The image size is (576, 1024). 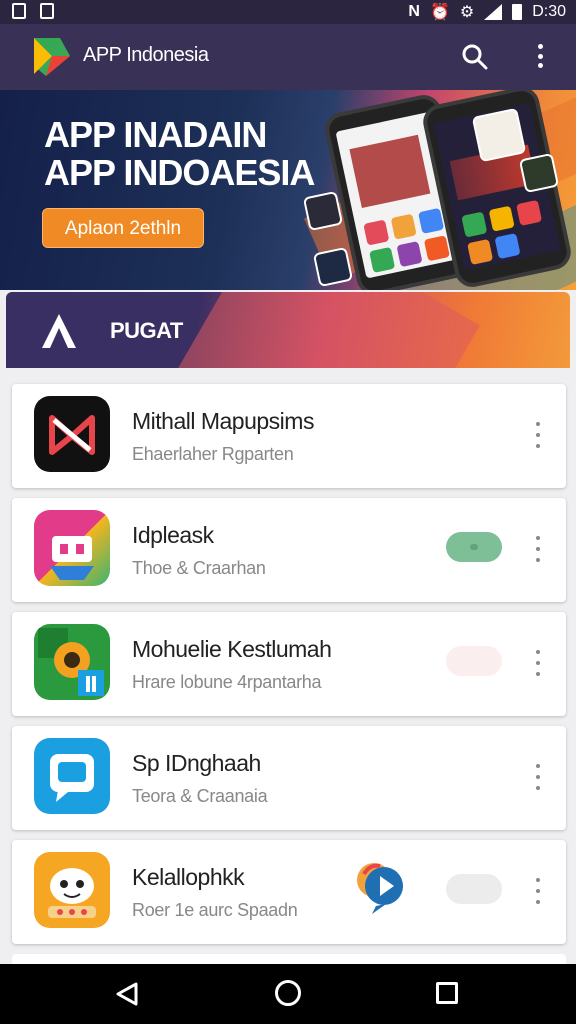 What do you see at coordinates (380, 888) in the screenshot?
I see `video-chat-badge-icon` at bounding box center [380, 888].